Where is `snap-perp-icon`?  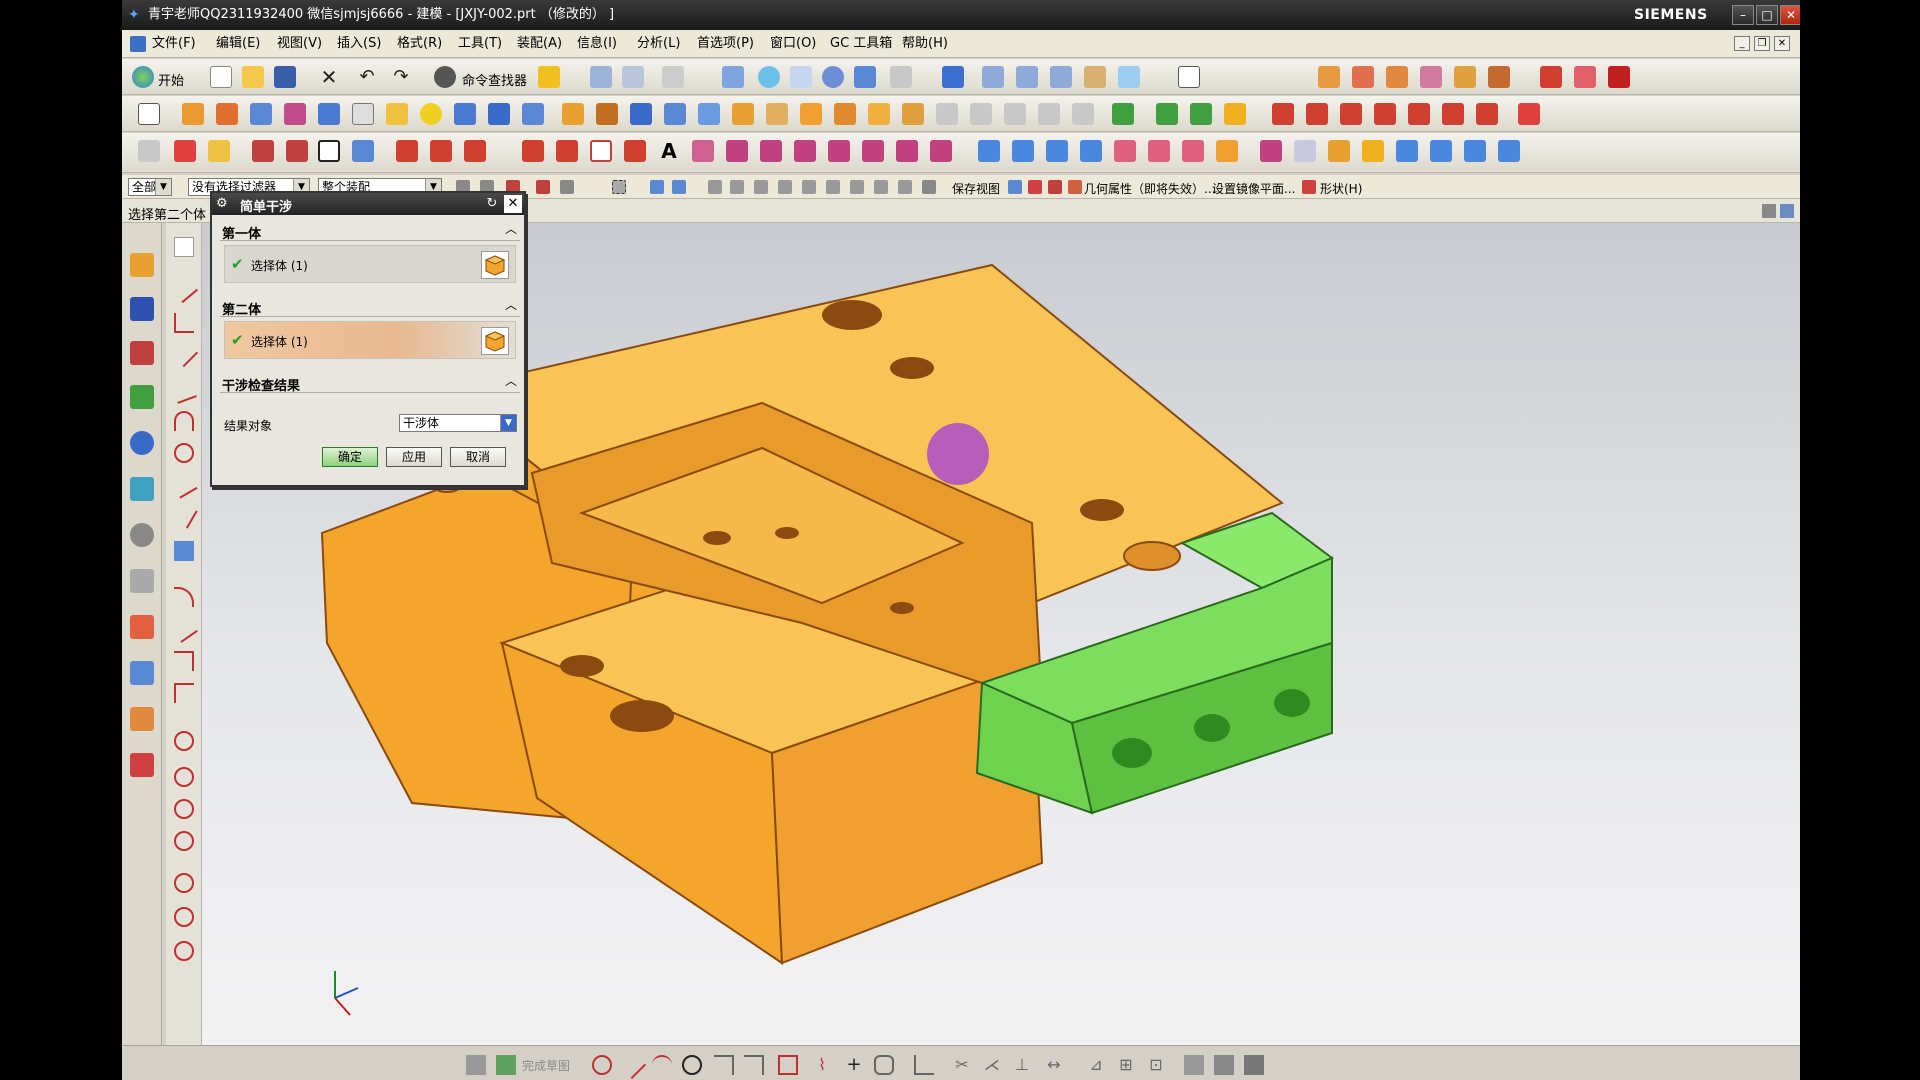
snap-perp-icon is located at coordinates (833, 187).